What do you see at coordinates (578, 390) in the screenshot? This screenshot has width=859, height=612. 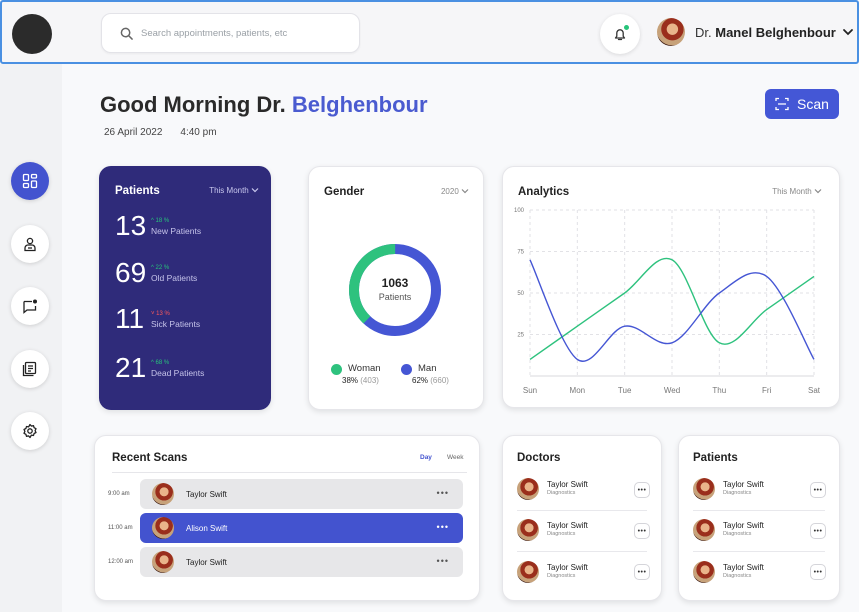 I see `x-tick-label: Mon` at bounding box center [578, 390].